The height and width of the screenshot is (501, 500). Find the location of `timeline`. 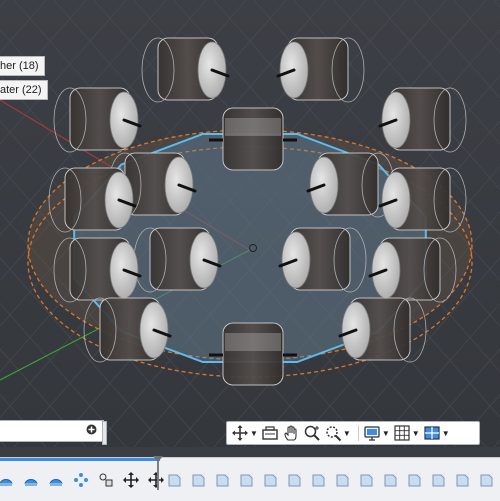

timeline is located at coordinates (250, 478).